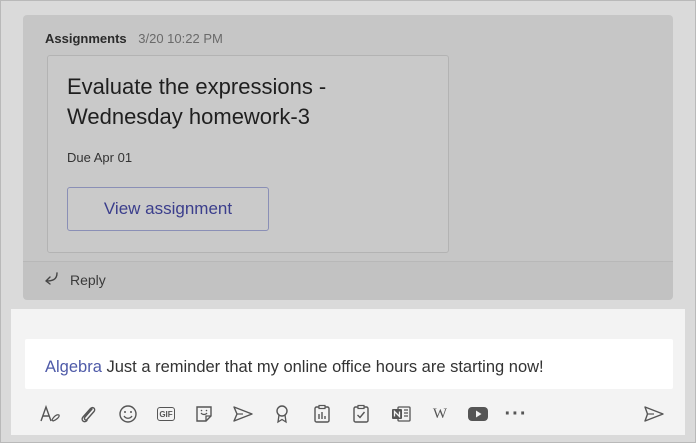 This screenshot has width=696, height=443. I want to click on onenote-app-icon, so click(401, 414).